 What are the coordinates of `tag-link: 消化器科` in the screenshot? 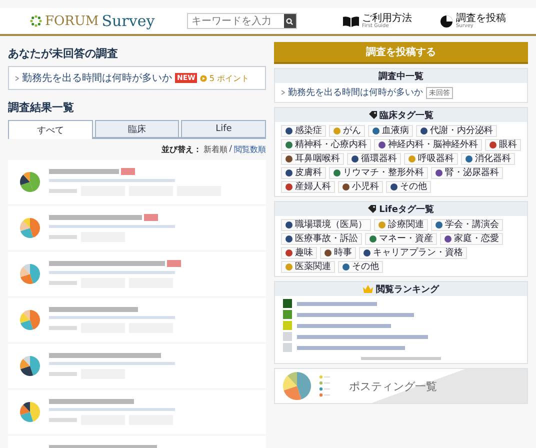 It's located at (488, 159).